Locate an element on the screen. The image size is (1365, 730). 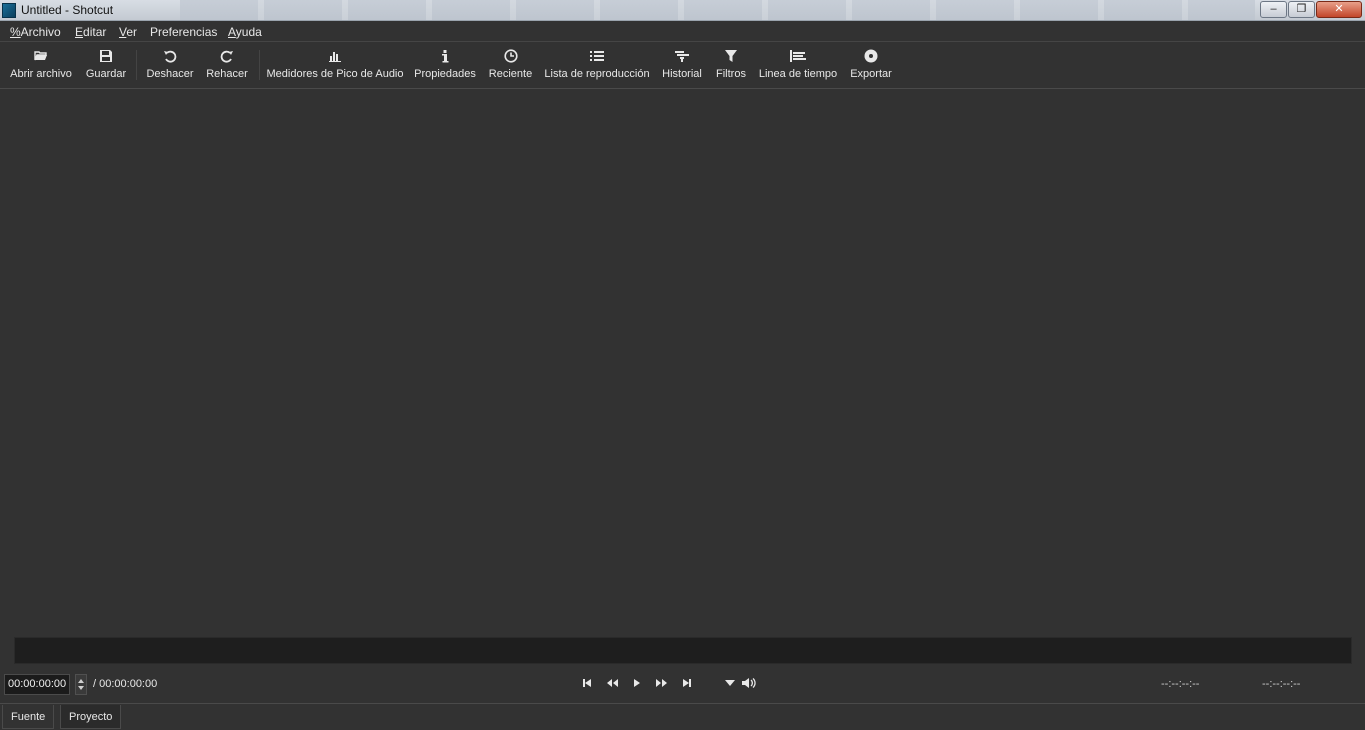
export-label: Exportar is located at coordinates (871, 74).